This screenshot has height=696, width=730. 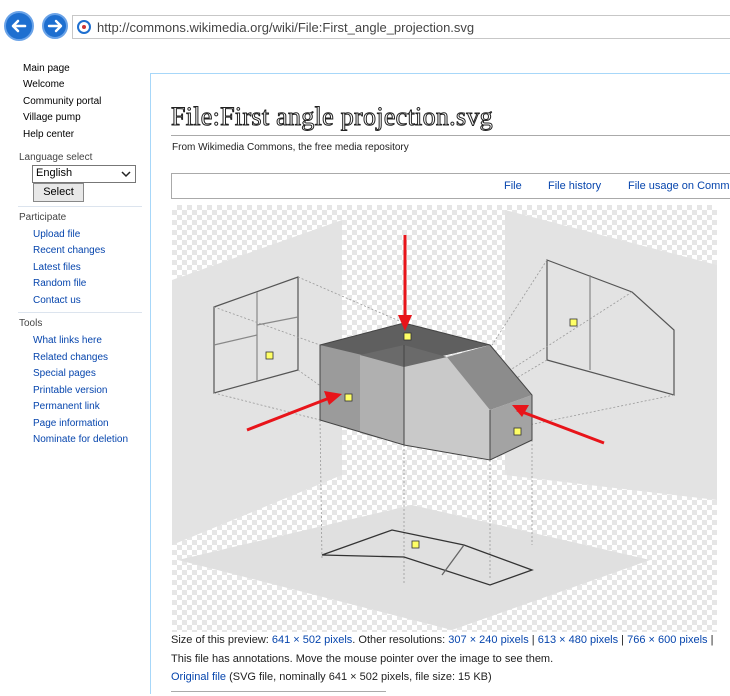 I want to click on language-select-button: Select, so click(x=58, y=192).